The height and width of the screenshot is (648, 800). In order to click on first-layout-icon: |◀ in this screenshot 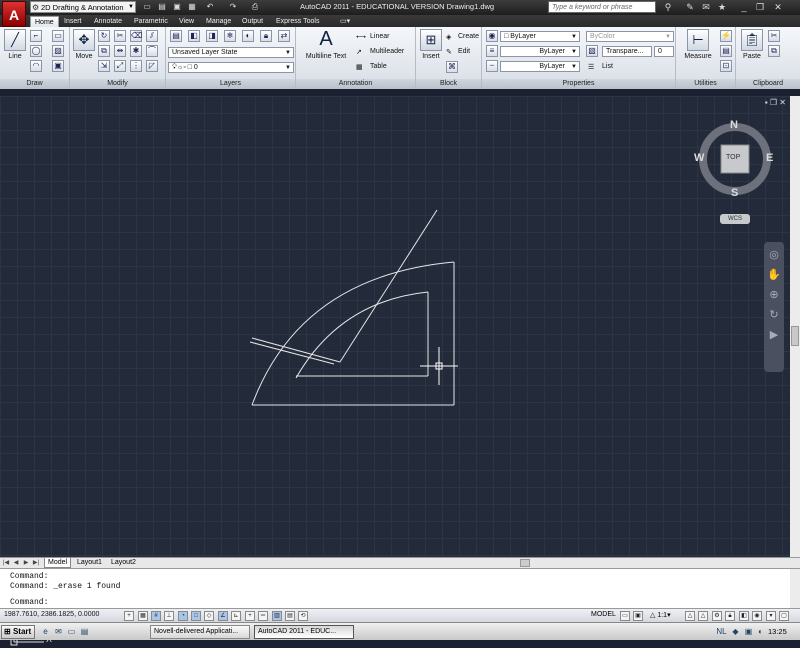, I will do `click(6, 563)`.